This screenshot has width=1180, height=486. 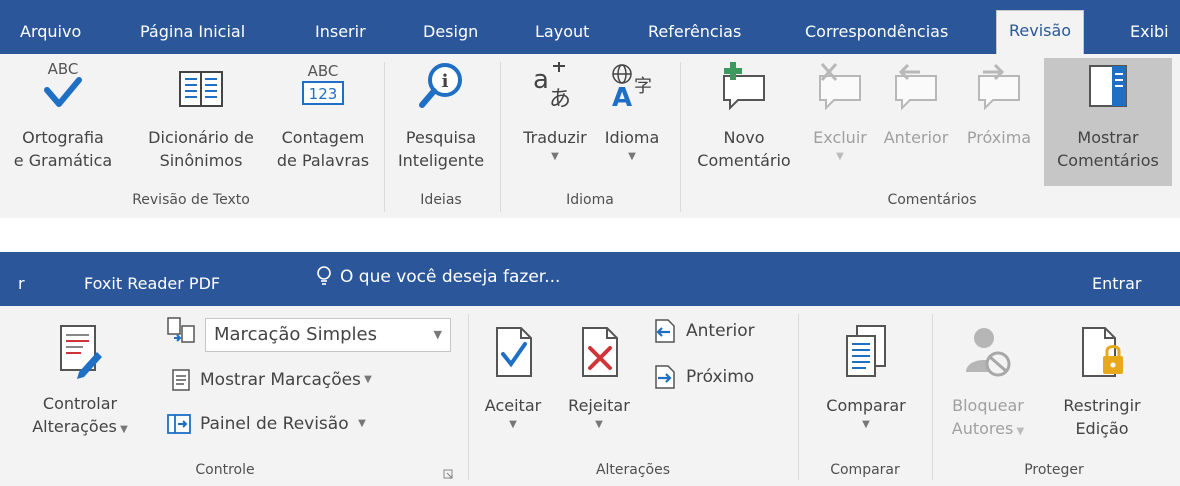 I want to click on group-label-controle: Controle, so click(x=225, y=470).